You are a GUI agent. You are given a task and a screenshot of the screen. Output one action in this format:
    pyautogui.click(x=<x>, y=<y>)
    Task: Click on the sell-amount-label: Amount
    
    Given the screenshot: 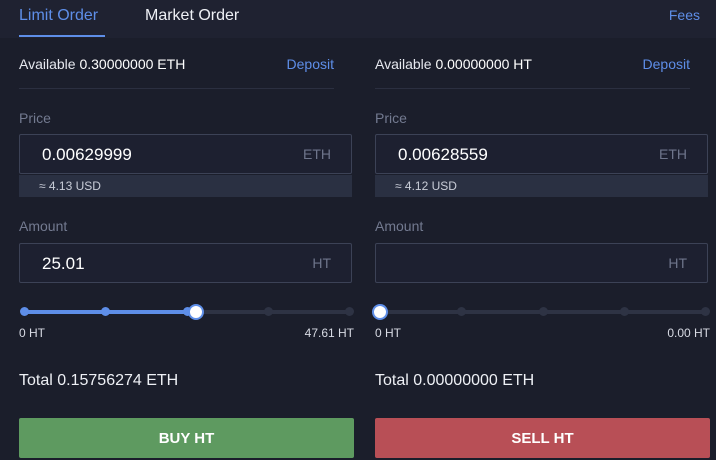 What is the action you would take?
    pyautogui.click(x=399, y=226)
    